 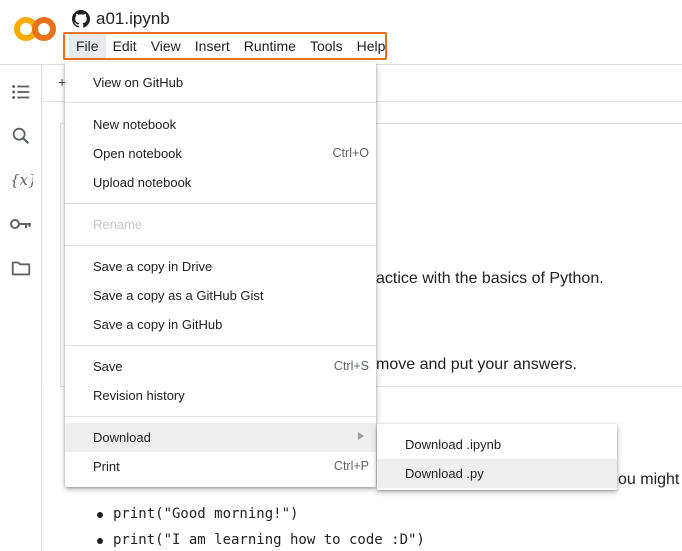 I want to click on menu-item-revision-history: Revision history, so click(x=220, y=395).